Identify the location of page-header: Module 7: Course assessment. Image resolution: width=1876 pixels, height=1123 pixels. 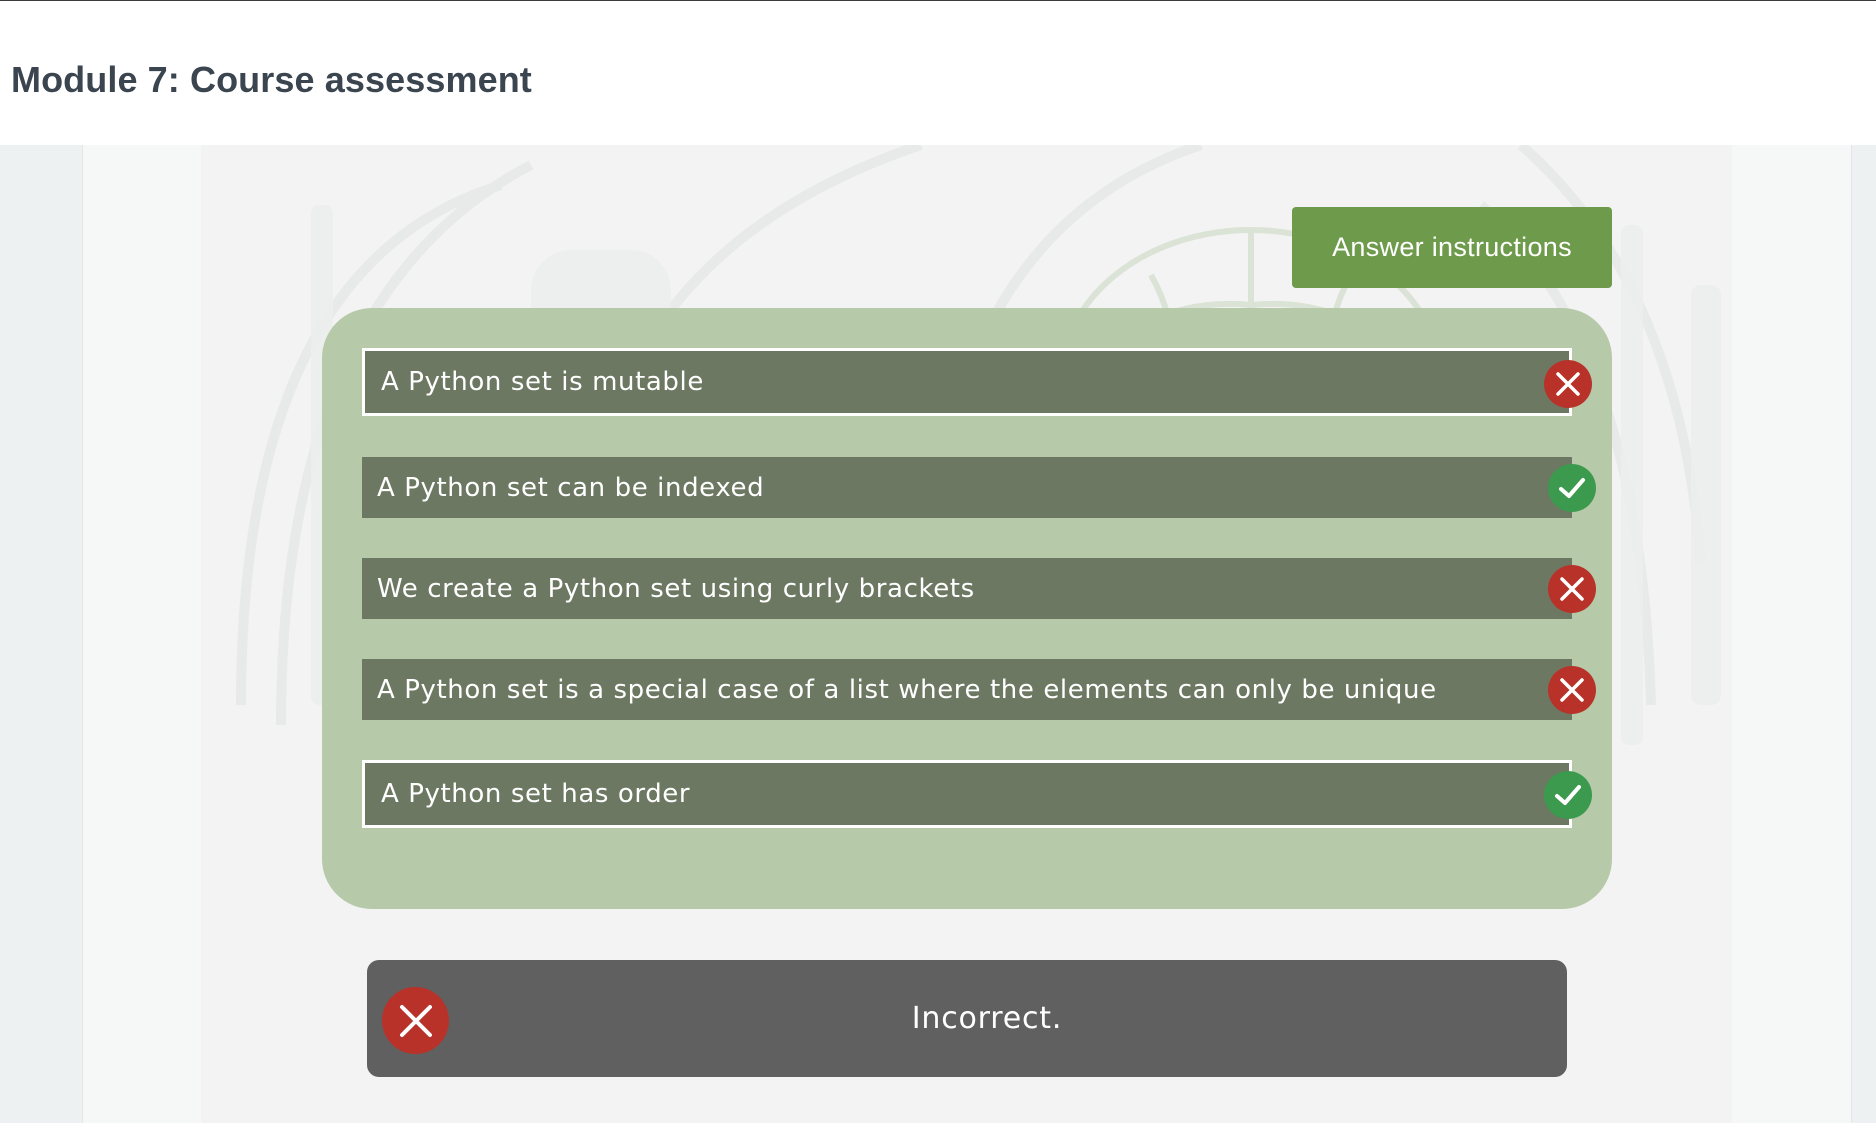
(938, 73).